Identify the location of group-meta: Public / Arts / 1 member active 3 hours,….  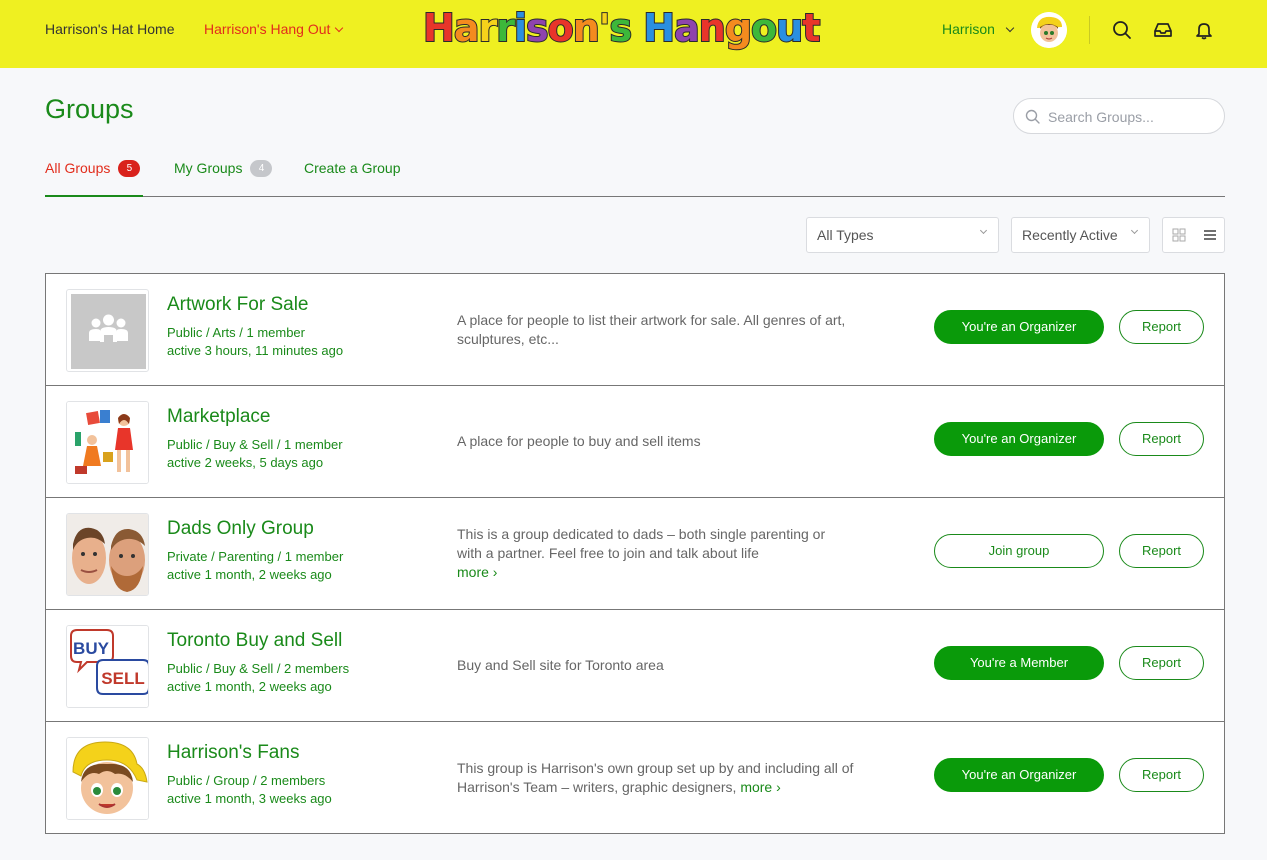
(255, 342).